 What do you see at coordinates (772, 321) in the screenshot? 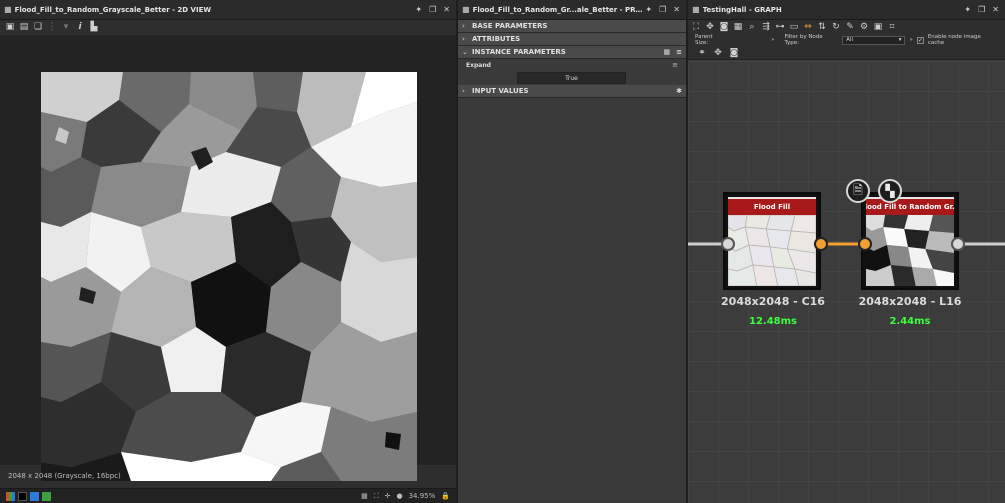
I see `node-time: 12.48ms` at bounding box center [772, 321].